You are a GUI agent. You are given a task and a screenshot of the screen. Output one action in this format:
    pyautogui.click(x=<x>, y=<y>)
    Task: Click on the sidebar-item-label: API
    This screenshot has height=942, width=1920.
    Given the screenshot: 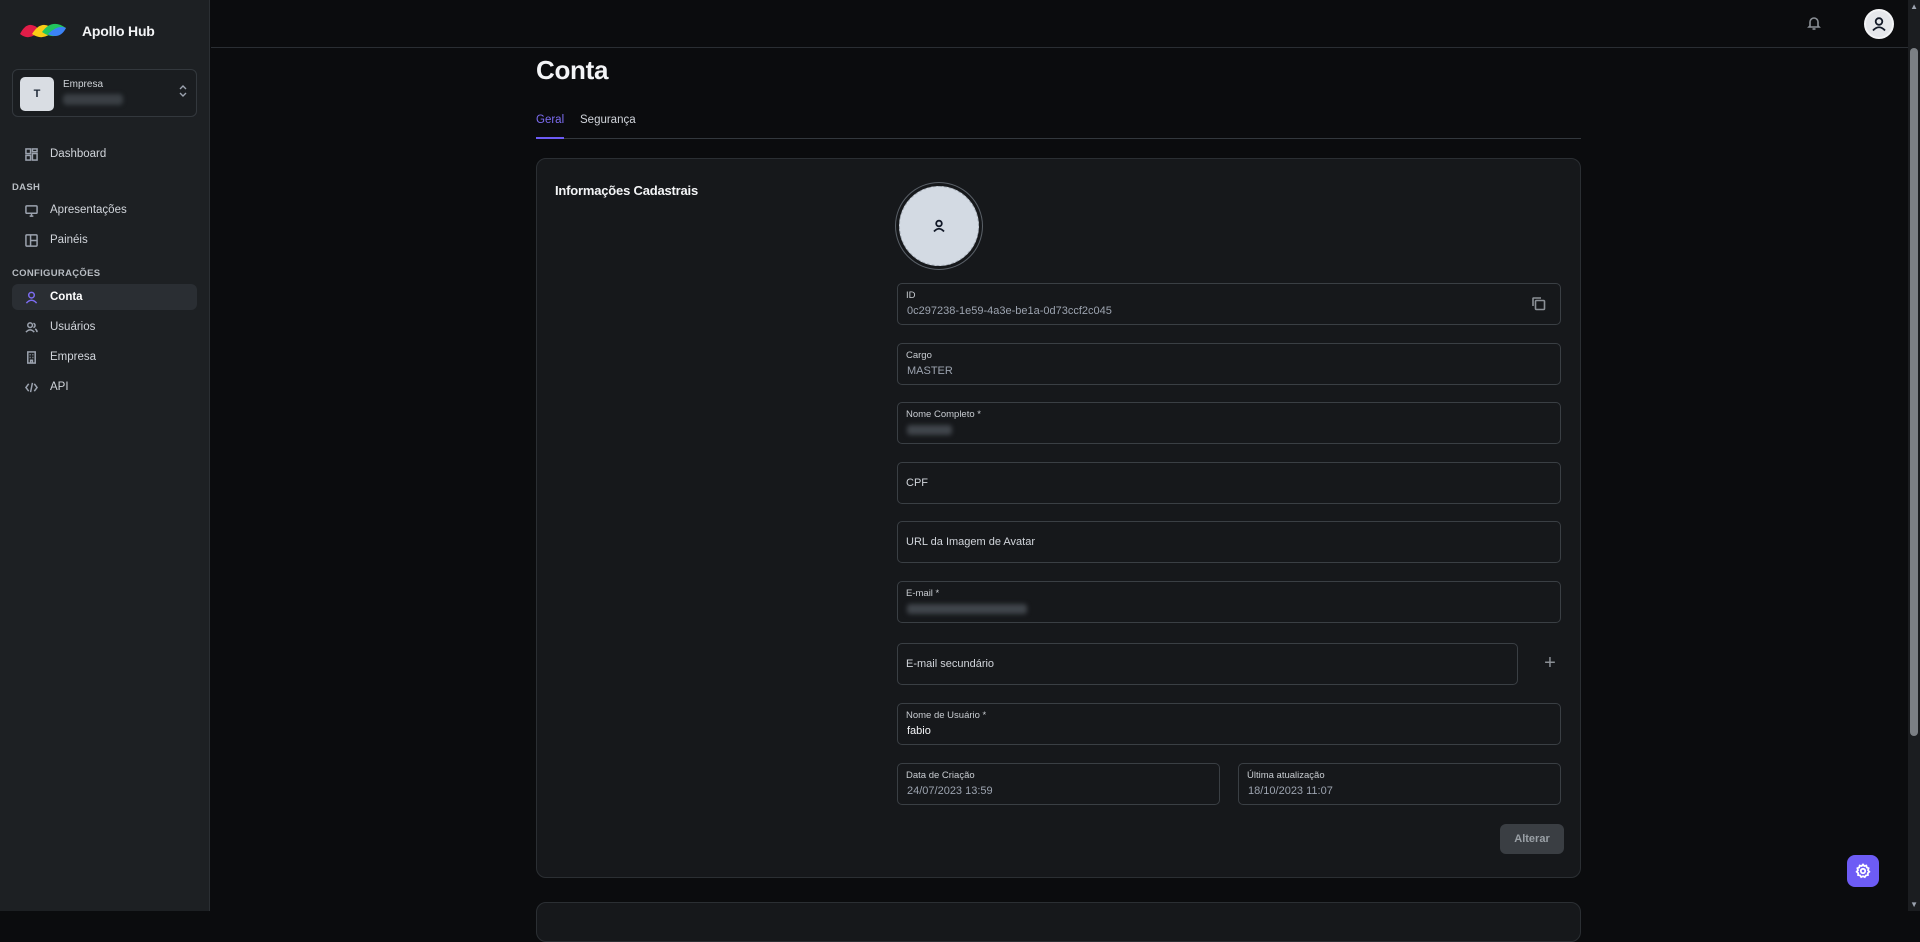 What is the action you would take?
    pyautogui.click(x=59, y=387)
    